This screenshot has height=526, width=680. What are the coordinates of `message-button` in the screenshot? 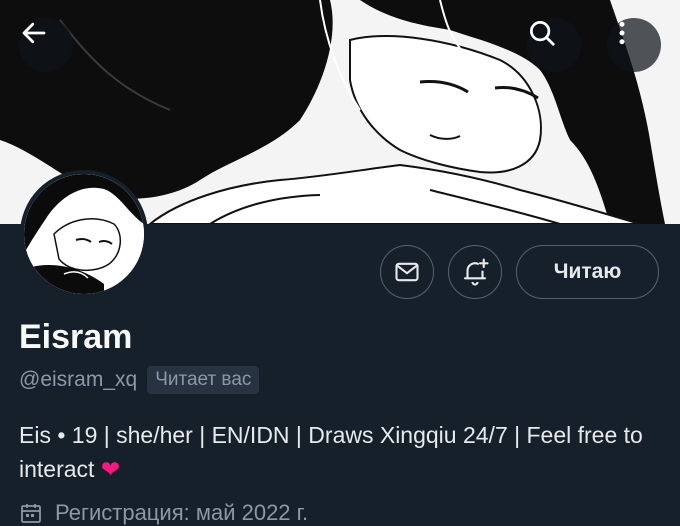 It's located at (407, 272).